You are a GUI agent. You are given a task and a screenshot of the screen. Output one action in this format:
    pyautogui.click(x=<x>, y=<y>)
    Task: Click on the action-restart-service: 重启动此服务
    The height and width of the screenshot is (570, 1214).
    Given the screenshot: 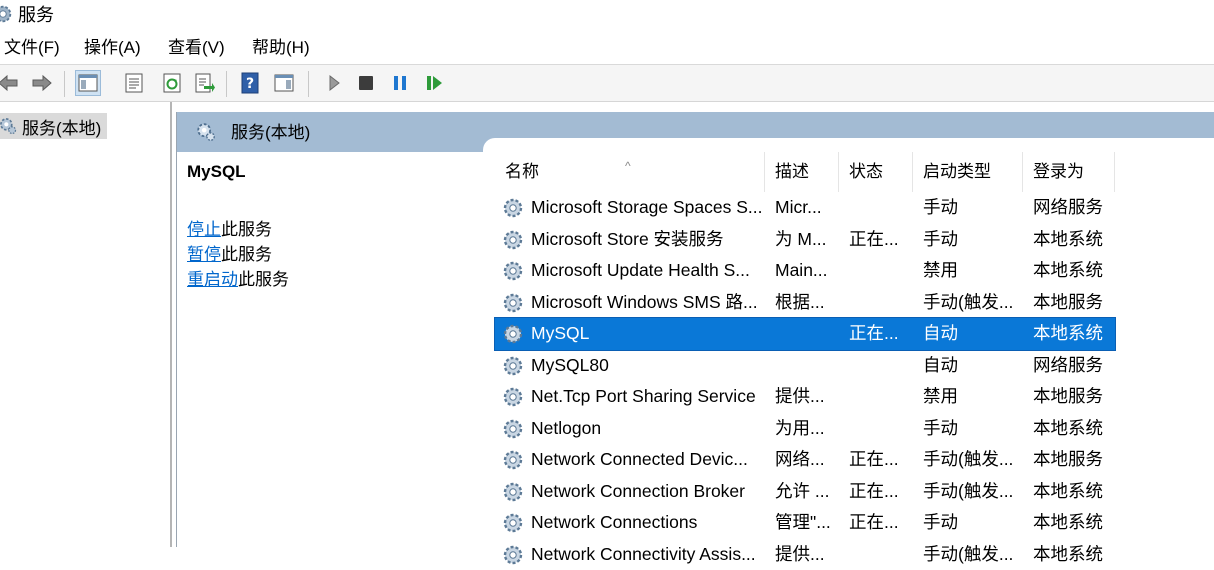 What is the action you would take?
    pyautogui.click(x=238, y=280)
    